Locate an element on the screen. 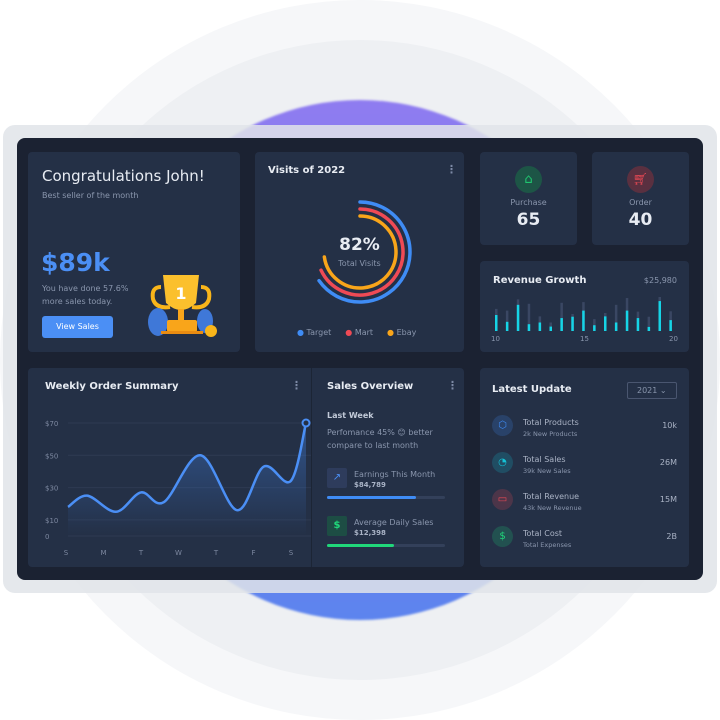  trophy-icon: 1 is located at coordinates (182, 306).